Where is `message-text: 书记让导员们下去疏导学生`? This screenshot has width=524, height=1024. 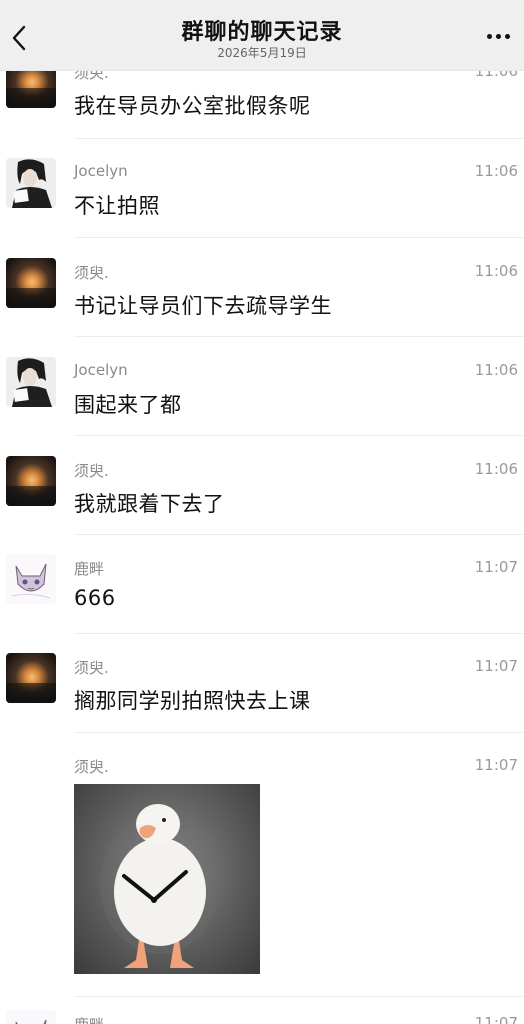
message-text: 书记让导员们下去疏导学生 is located at coordinates (203, 306).